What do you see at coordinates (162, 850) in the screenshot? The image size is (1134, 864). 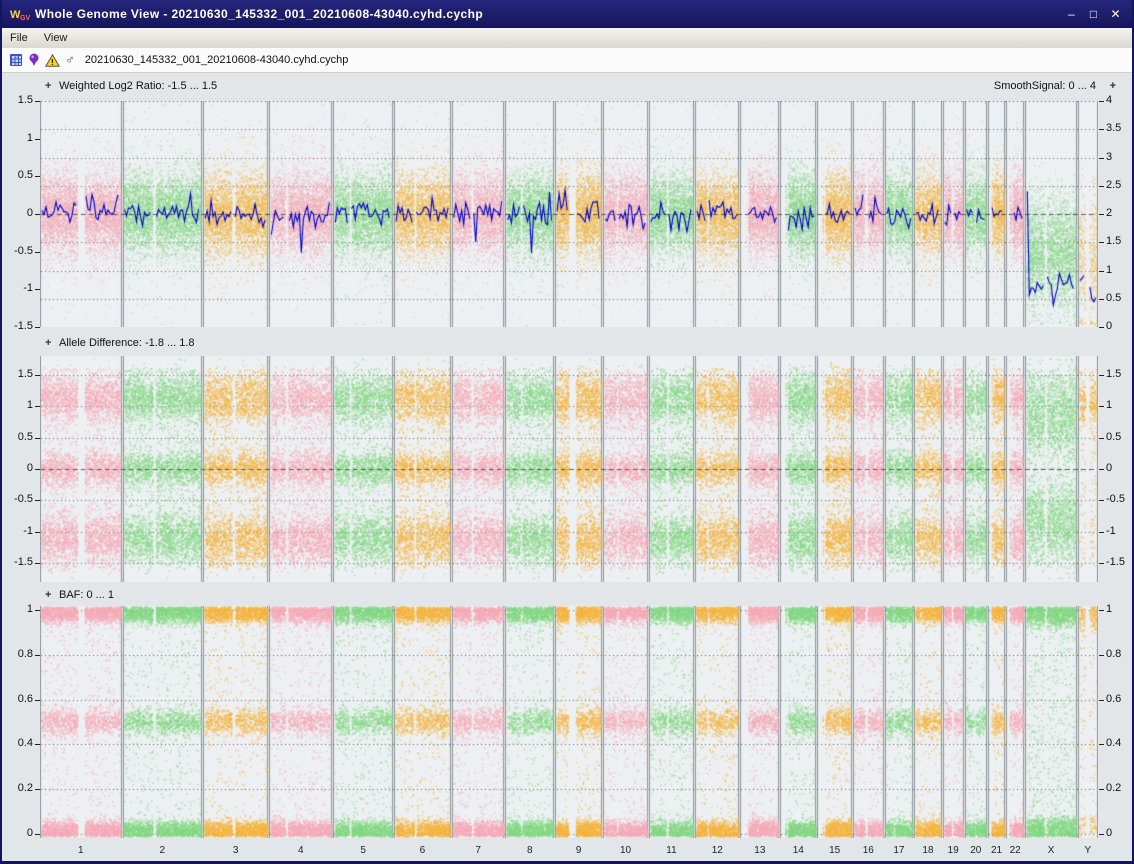 I see `chromosome-label: 2` at bounding box center [162, 850].